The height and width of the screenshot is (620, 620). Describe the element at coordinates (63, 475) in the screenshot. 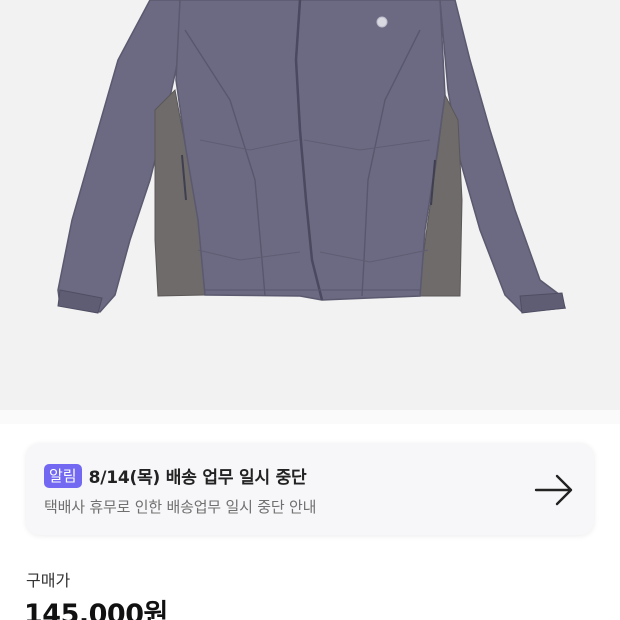

I see `notice-badge: 알림` at that location.